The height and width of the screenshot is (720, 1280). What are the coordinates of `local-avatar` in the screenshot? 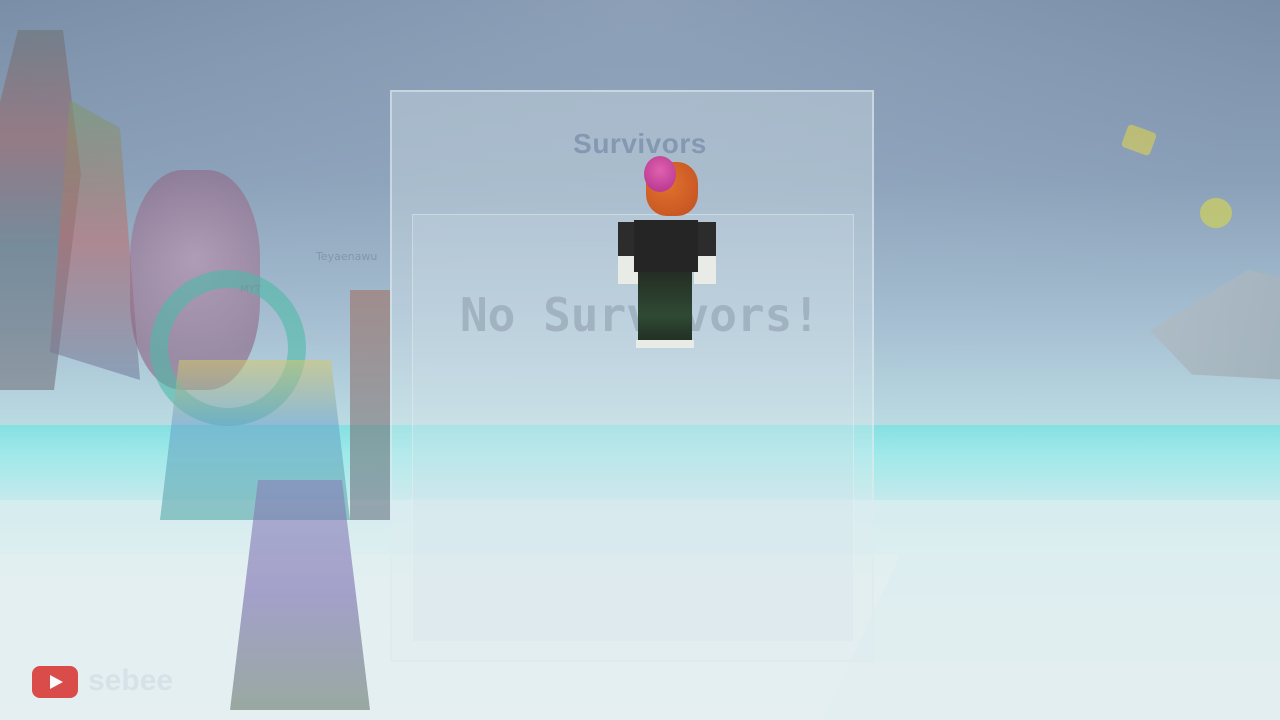 It's located at (669, 256).